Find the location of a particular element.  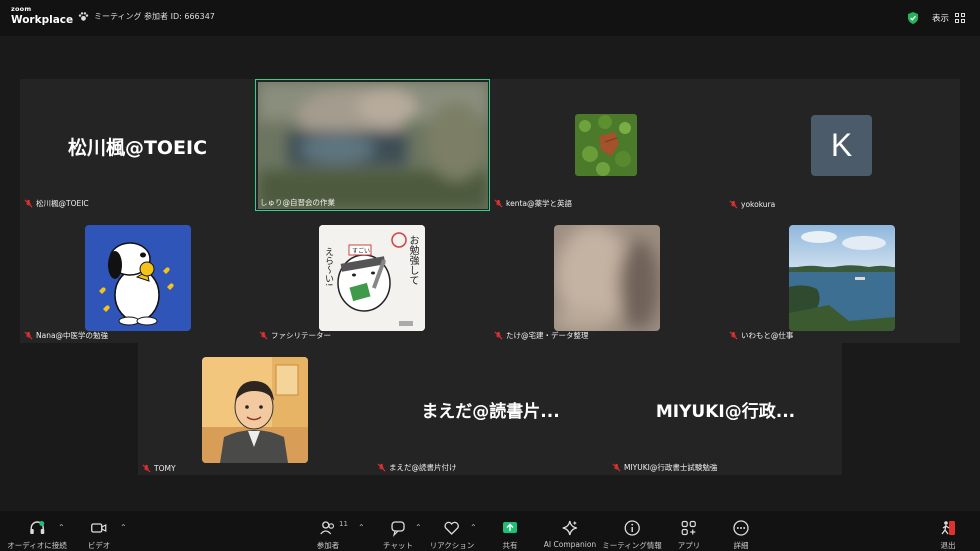

participant-label: まえだ@読書片付け is located at coordinates (417, 467).